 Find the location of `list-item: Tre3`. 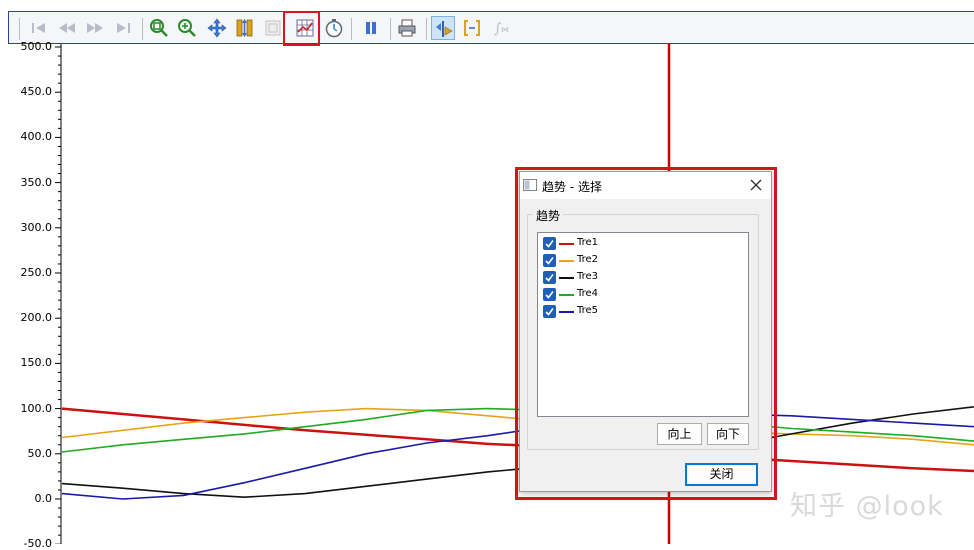

list-item: Tre3 is located at coordinates (638, 278).